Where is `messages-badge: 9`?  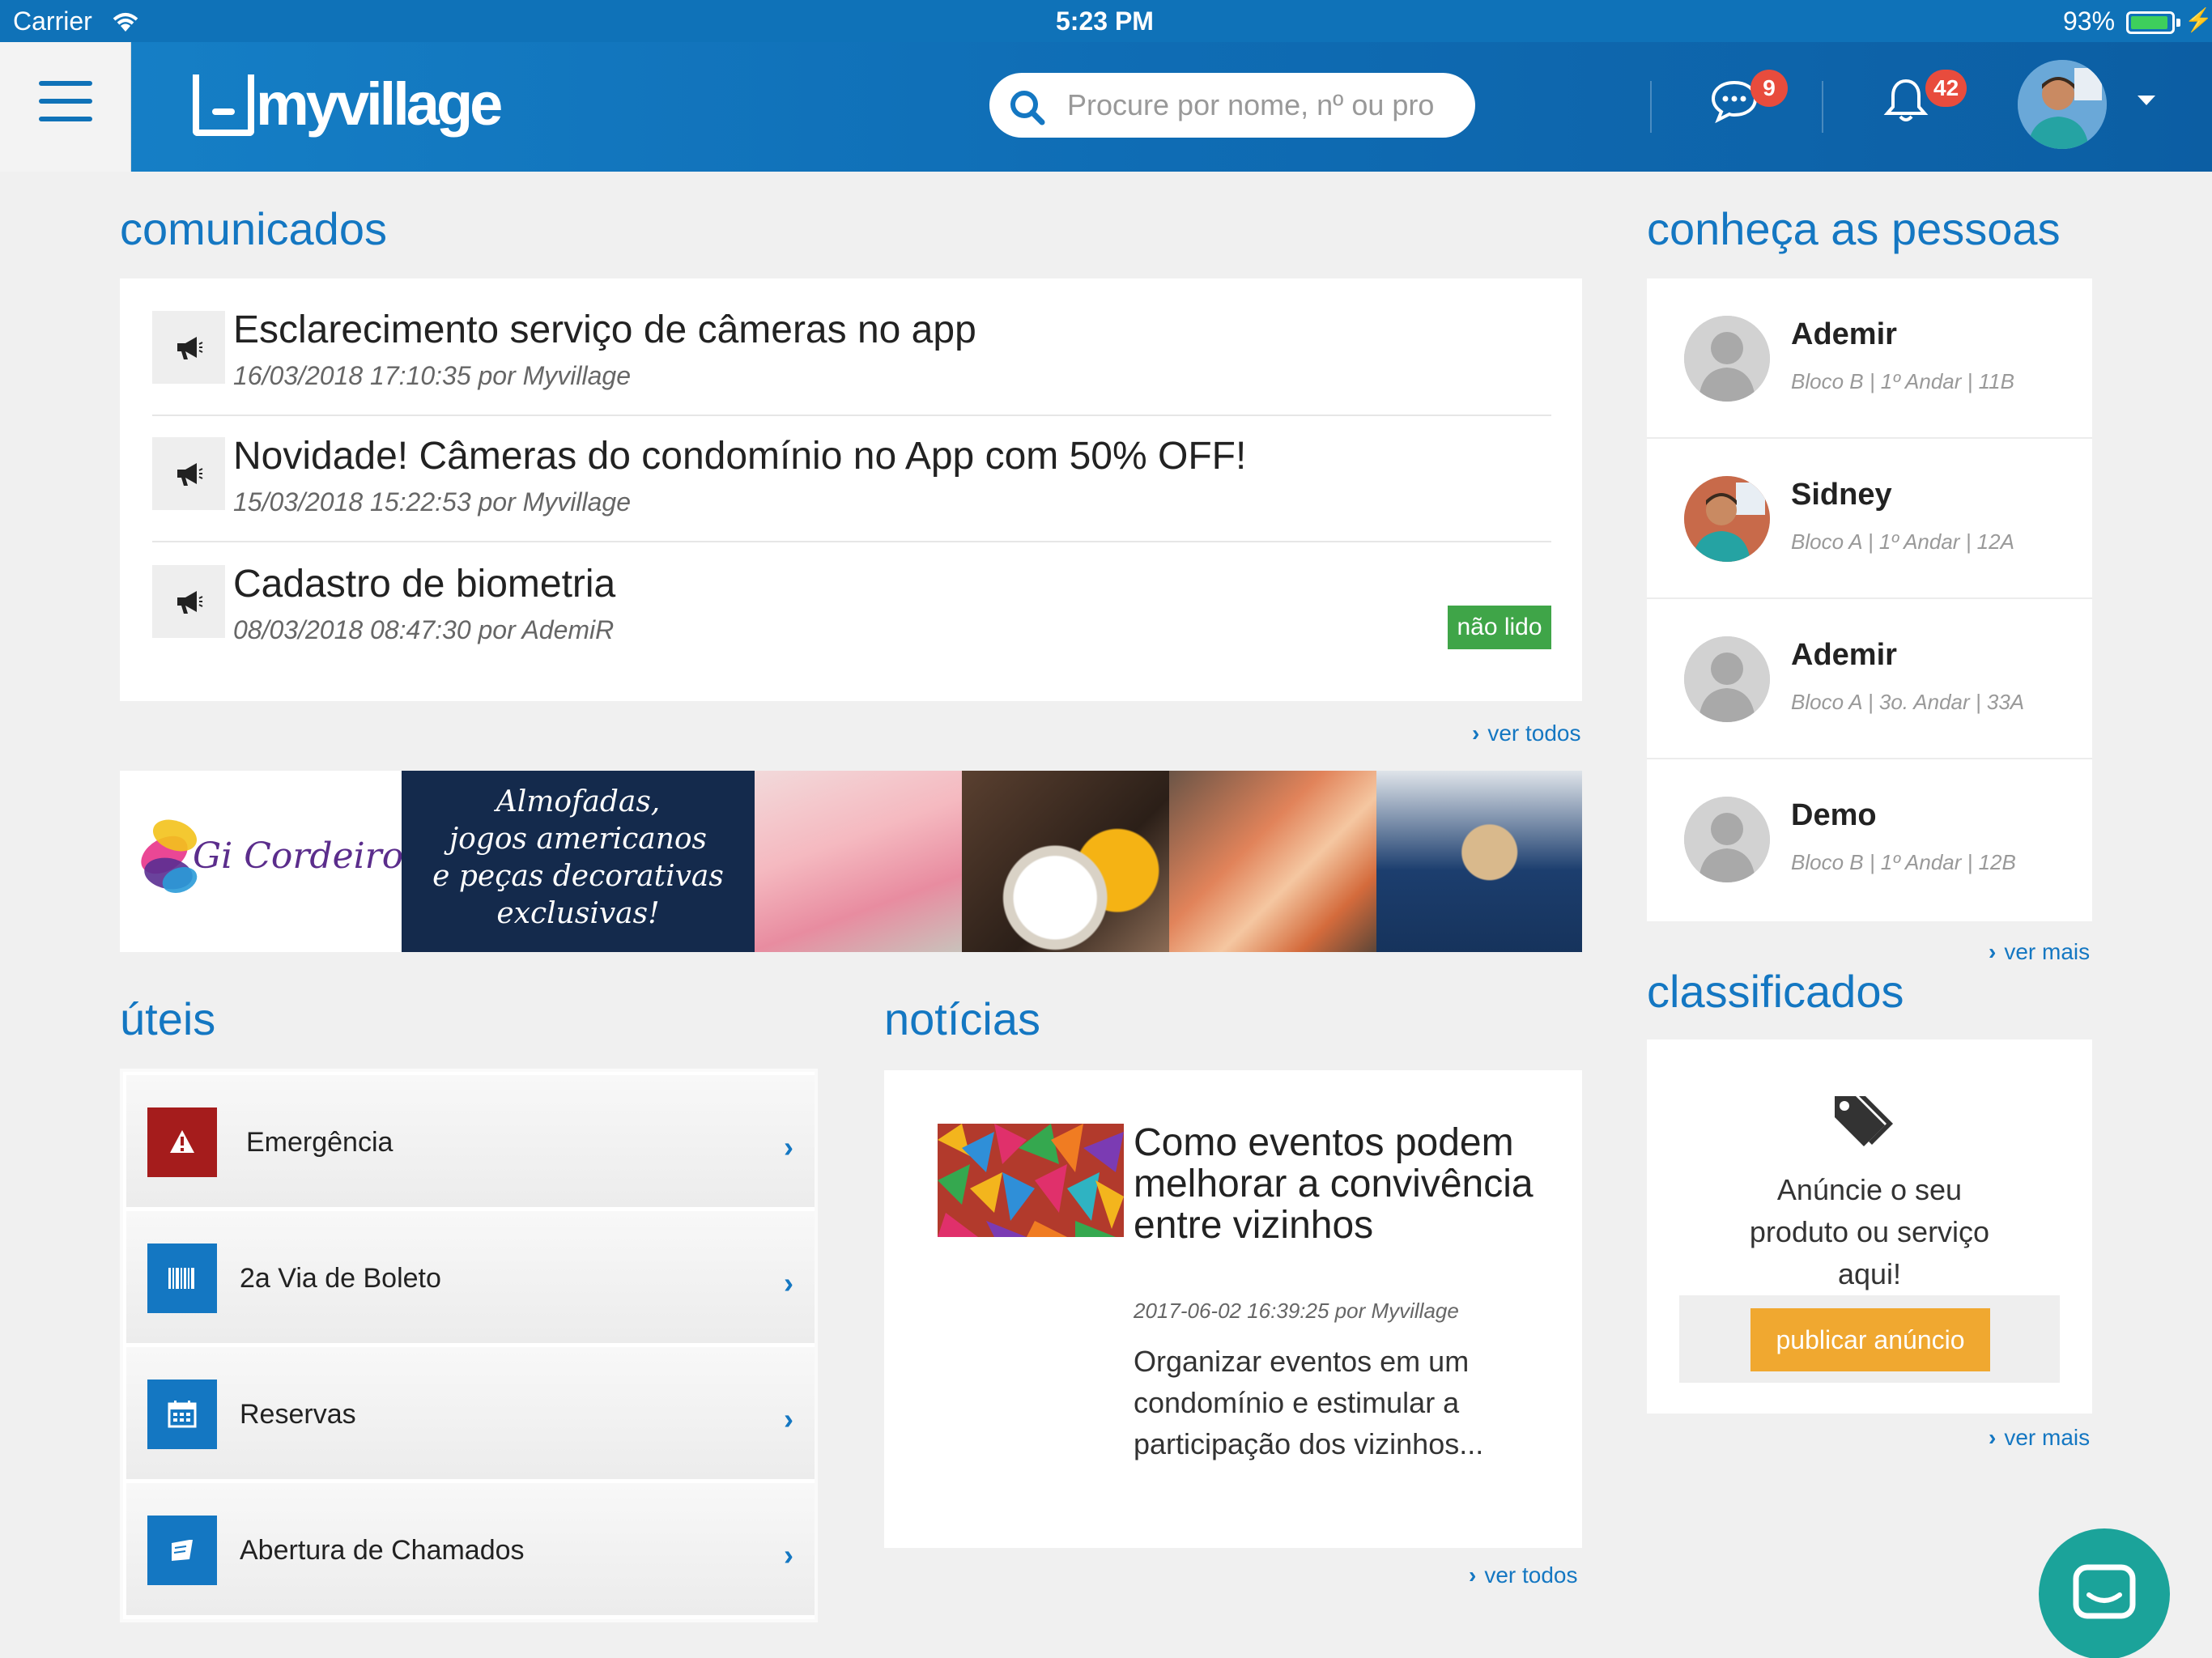 messages-badge: 9 is located at coordinates (1769, 88).